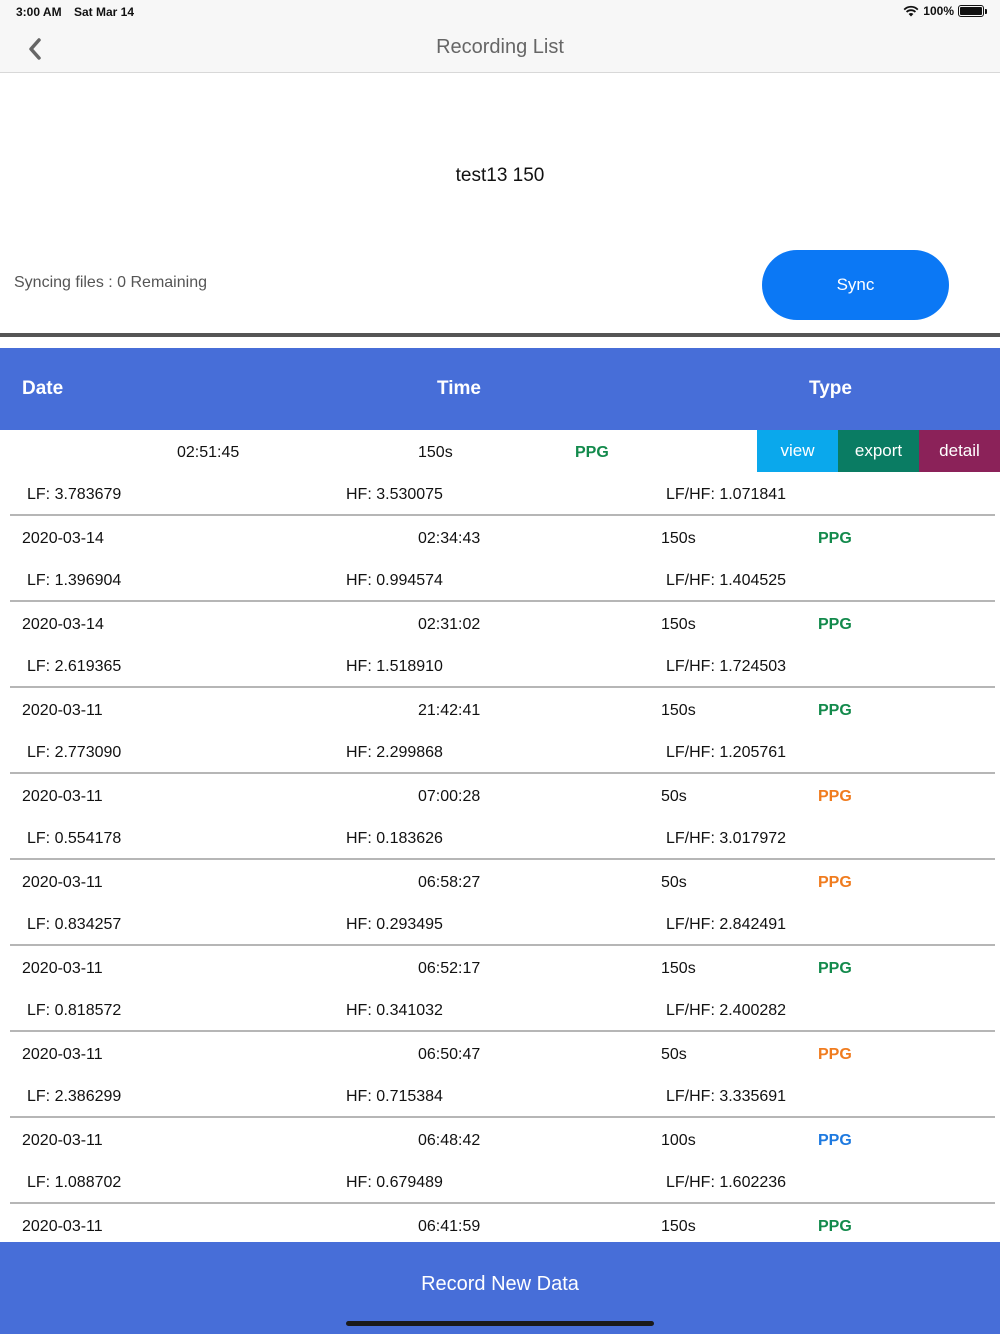 This screenshot has width=1000, height=1334. What do you see at coordinates (726, 1096) in the screenshot?
I see `row-lf-hf-ratio: LF/HF: 3.335691` at bounding box center [726, 1096].